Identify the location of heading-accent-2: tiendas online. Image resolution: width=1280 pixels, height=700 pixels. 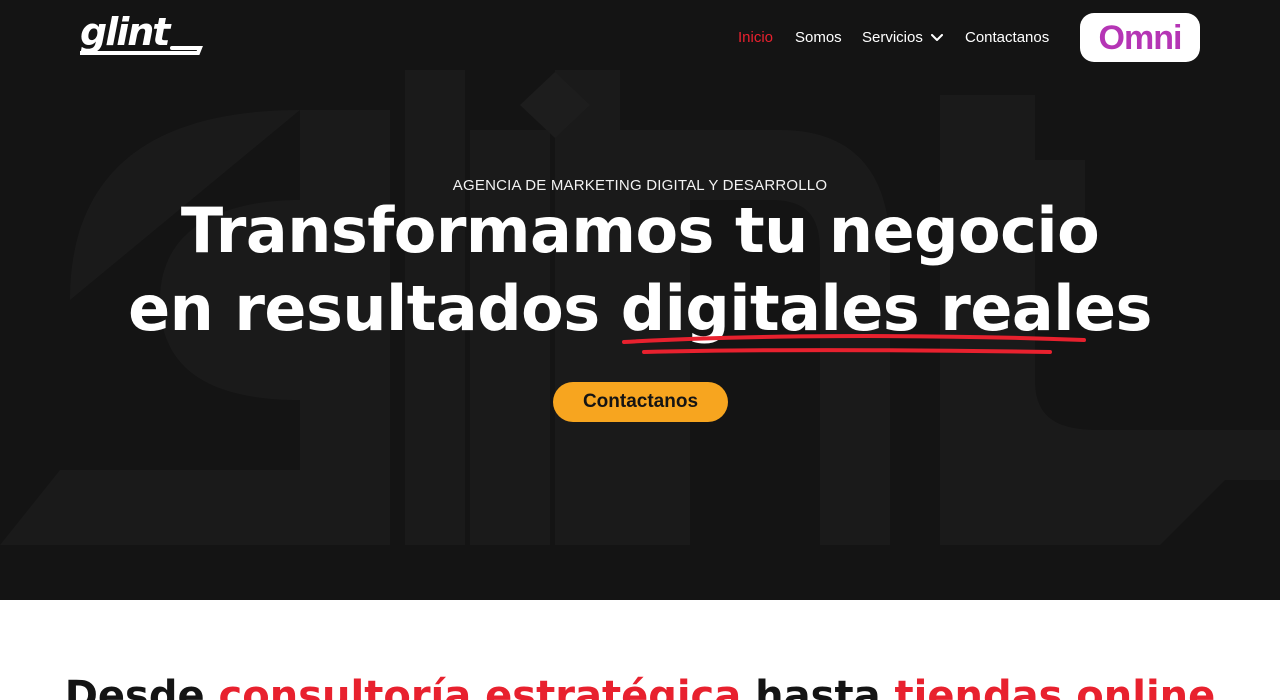
(1055, 686).